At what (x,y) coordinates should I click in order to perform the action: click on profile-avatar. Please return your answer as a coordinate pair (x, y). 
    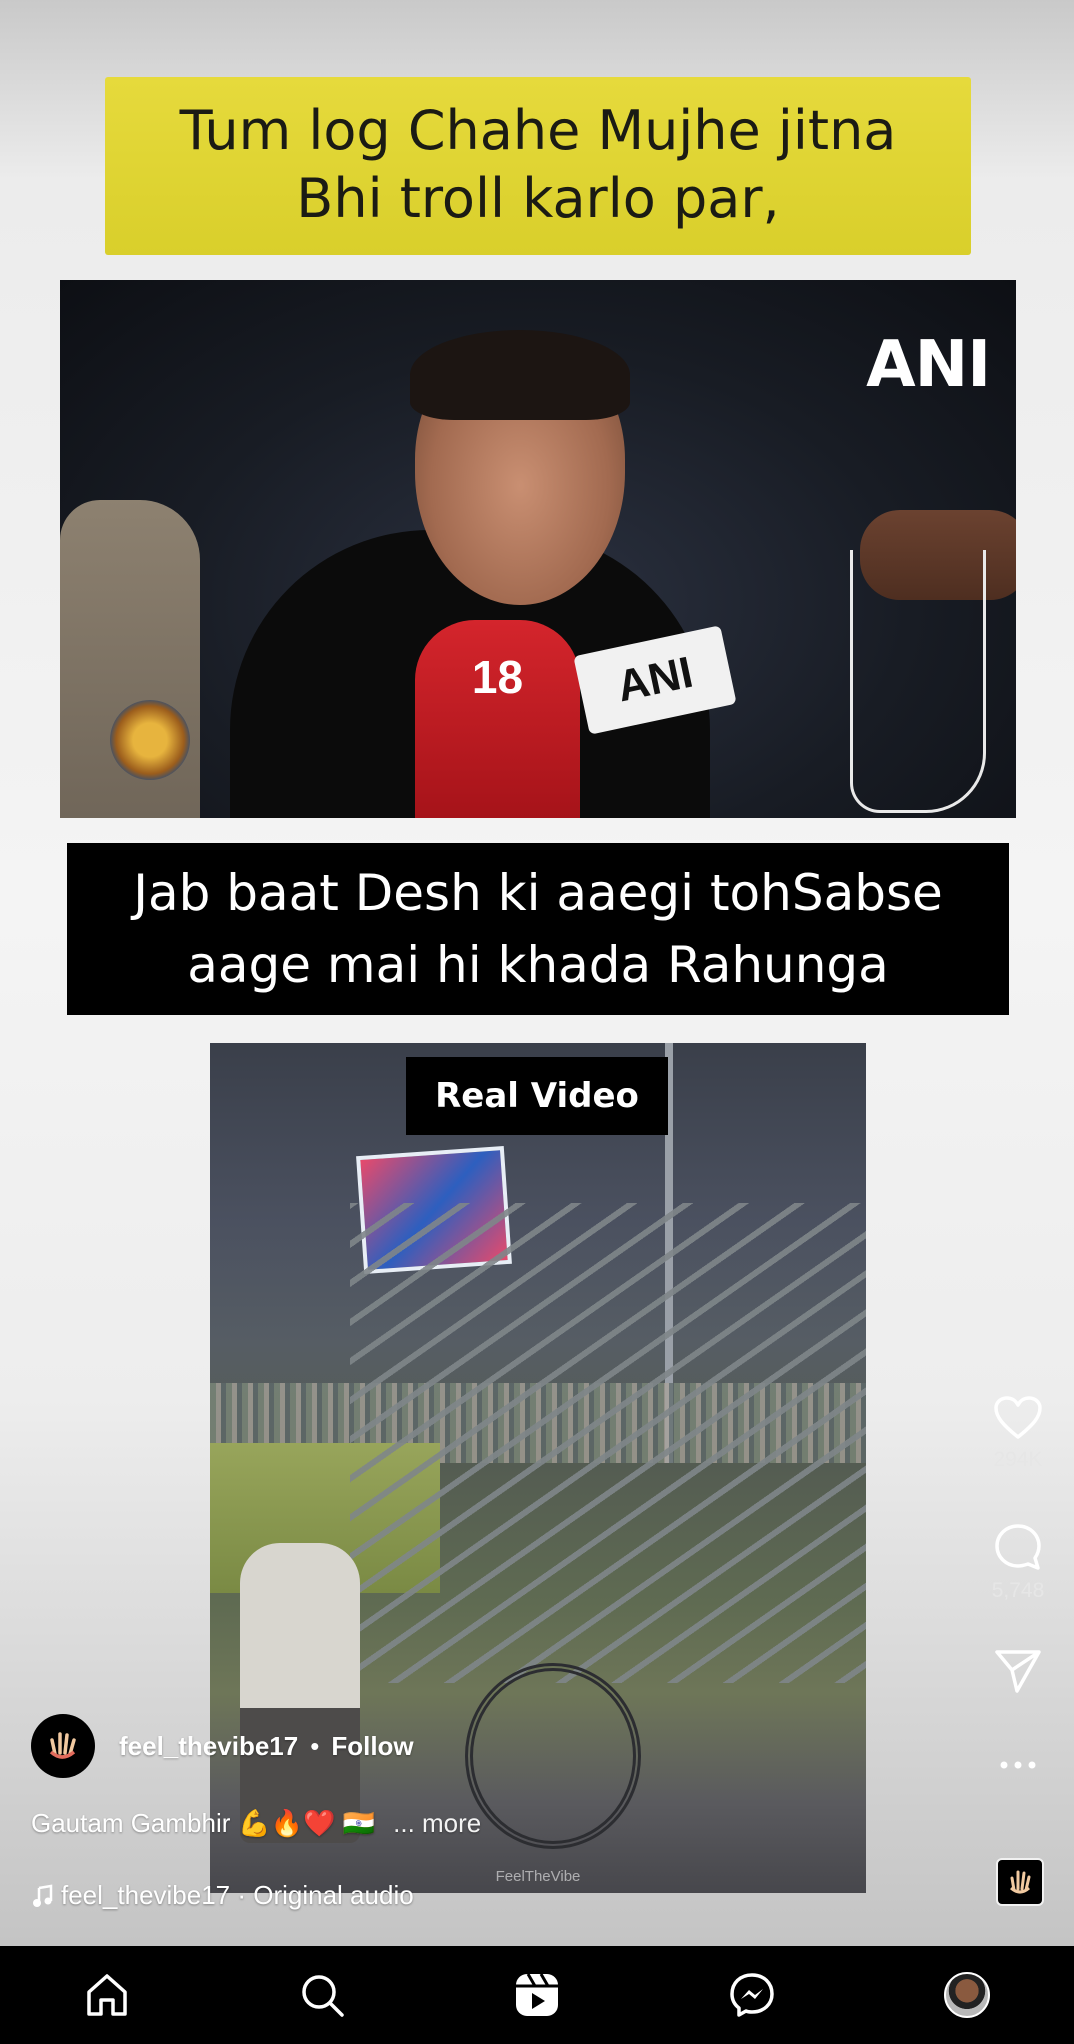
    Looking at the image, I should click on (966, 1995).